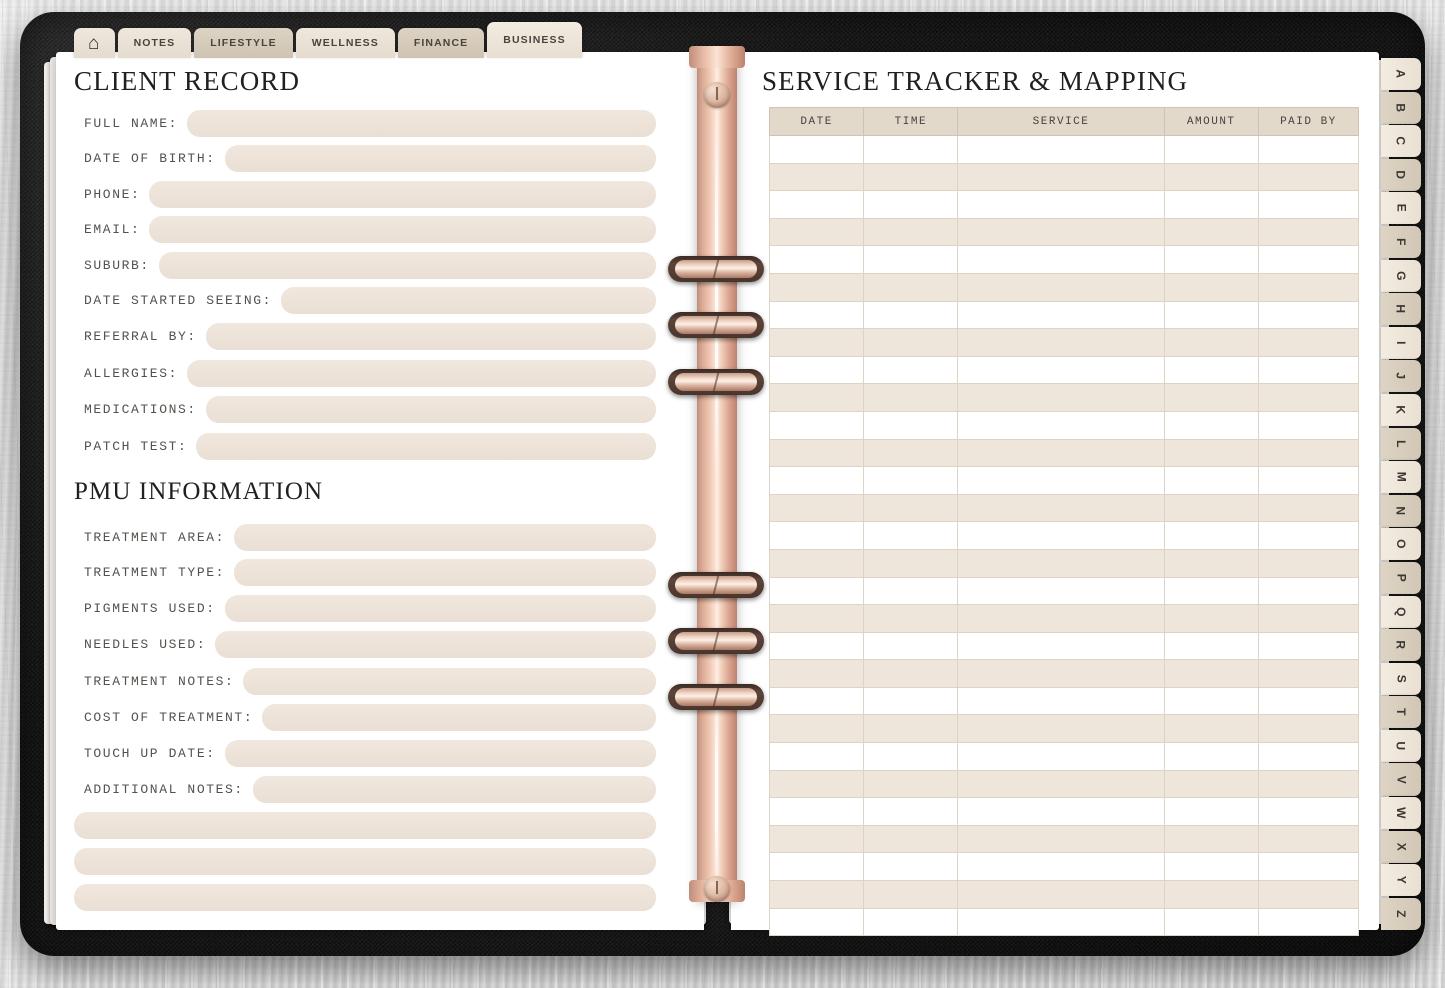 The width and height of the screenshot is (1445, 988). I want to click on tab-business: BUSINESS, so click(534, 40).